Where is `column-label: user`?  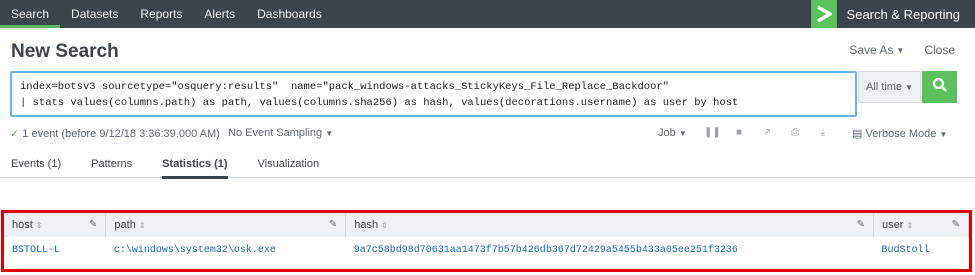
column-label: user is located at coordinates (893, 225).